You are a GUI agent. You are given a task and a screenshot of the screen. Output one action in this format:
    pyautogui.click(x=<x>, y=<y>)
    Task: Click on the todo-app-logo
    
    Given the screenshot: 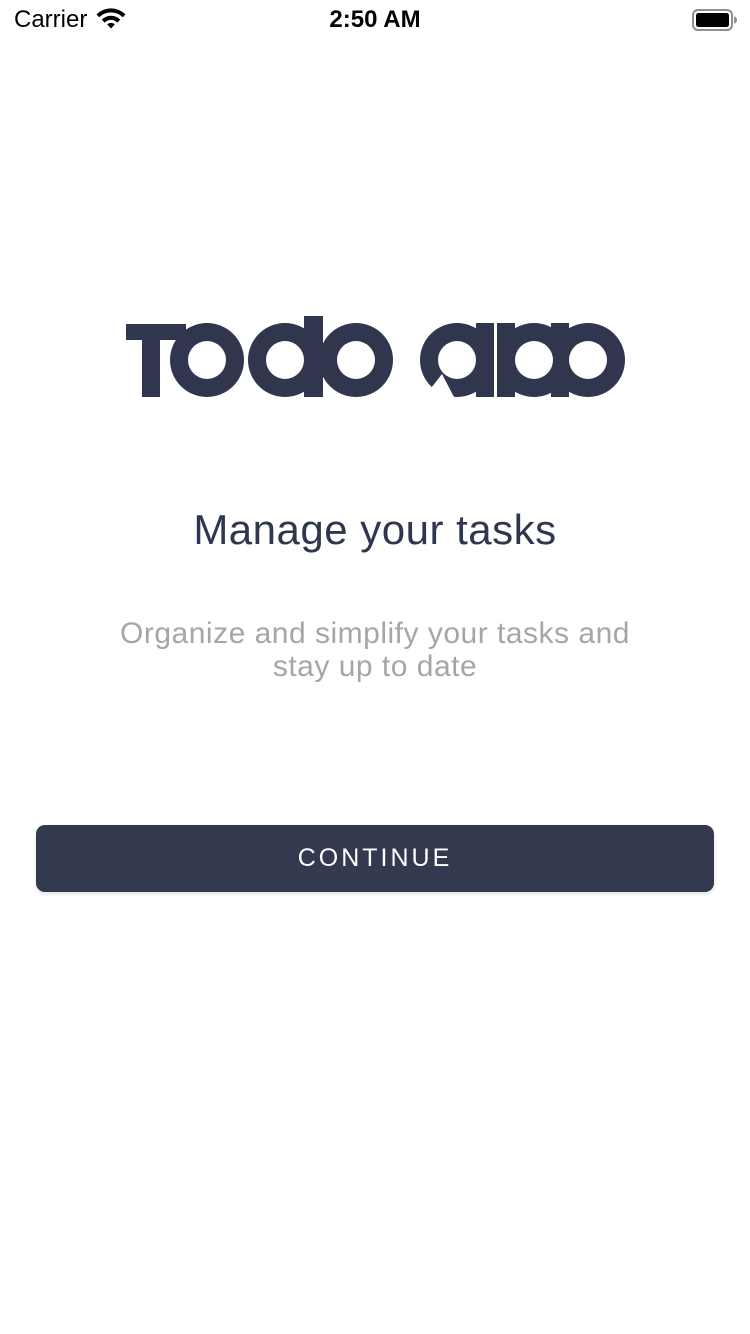 What is the action you would take?
    pyautogui.click(x=375, y=358)
    